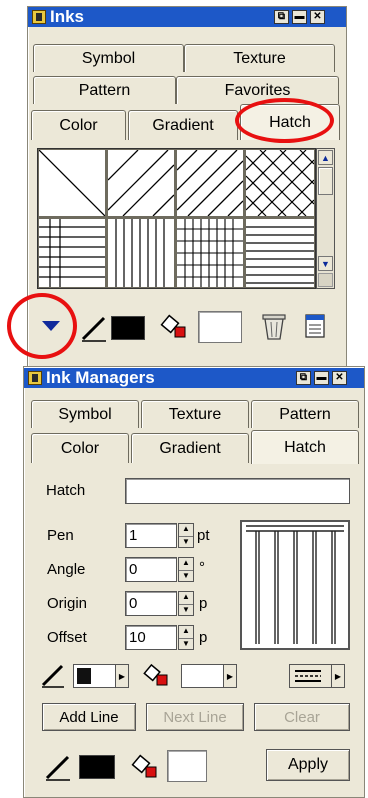 This screenshot has height=798, width=368. Describe the element at coordinates (100, 377) in the screenshot. I see `ink-managers-title: Ink Managers` at that location.